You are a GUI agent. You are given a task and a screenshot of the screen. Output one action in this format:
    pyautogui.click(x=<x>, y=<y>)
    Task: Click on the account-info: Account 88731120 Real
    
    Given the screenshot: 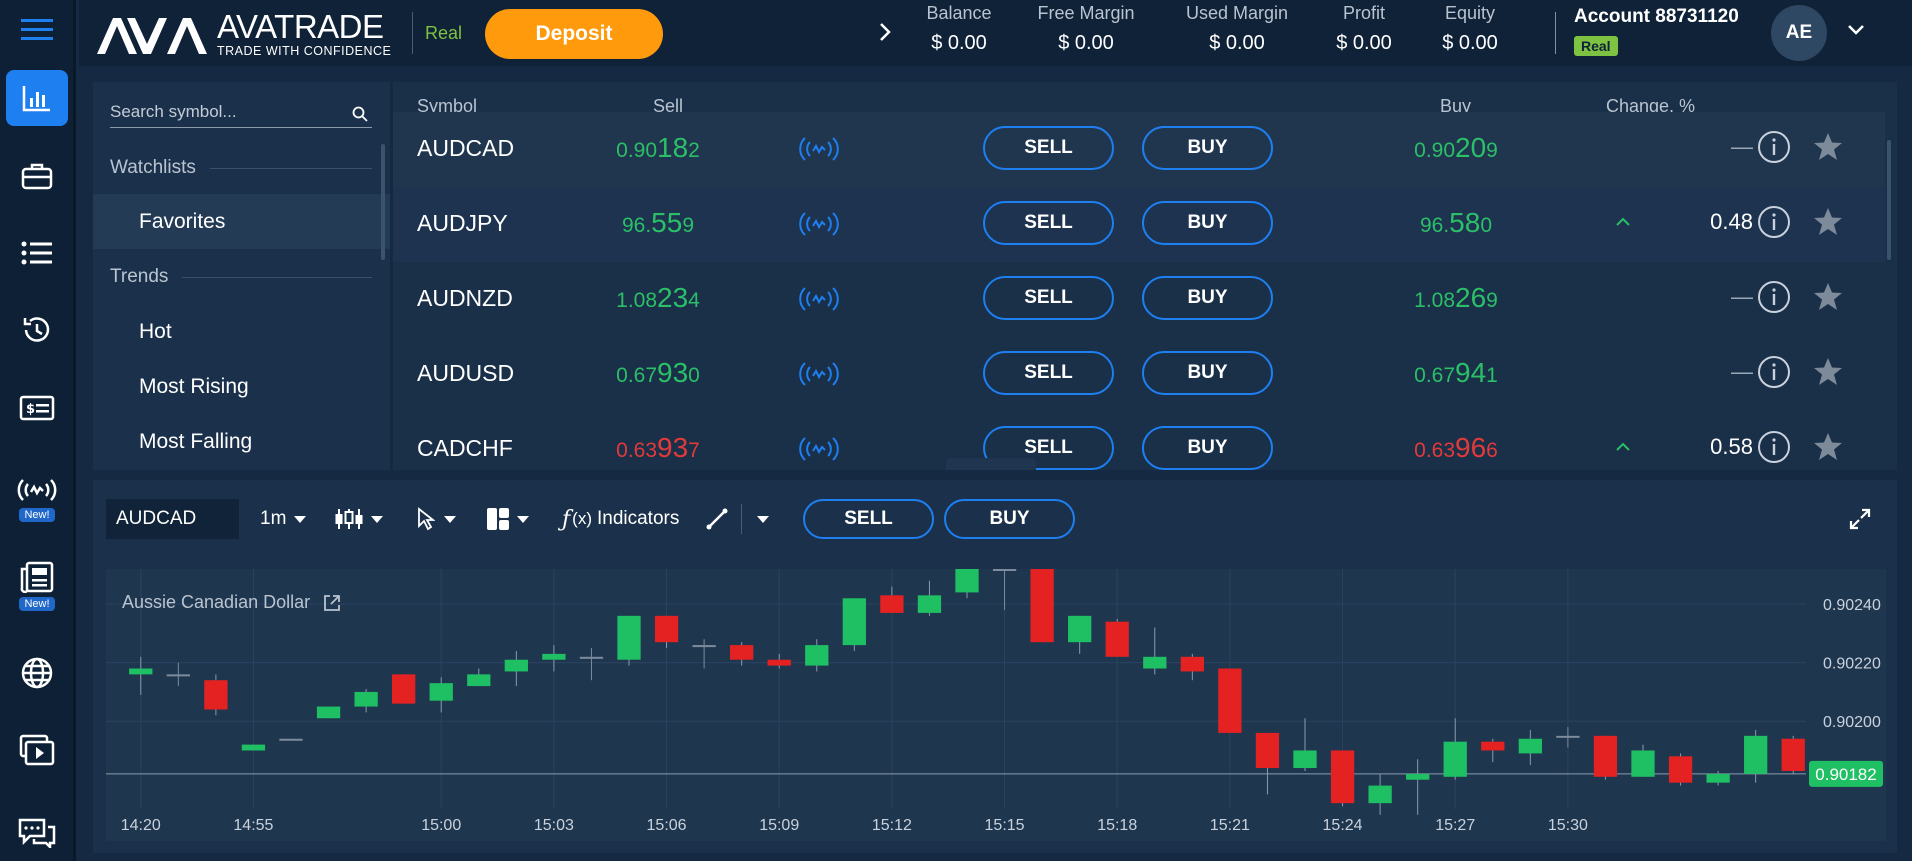 What is the action you would take?
    pyautogui.click(x=1656, y=31)
    